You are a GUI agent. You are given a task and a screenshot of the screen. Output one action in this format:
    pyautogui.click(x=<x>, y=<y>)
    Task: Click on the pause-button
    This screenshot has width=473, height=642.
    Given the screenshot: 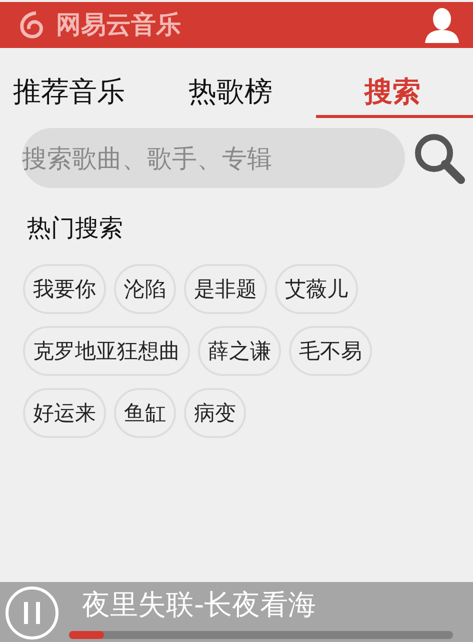 What is the action you would take?
    pyautogui.click(x=32, y=613)
    